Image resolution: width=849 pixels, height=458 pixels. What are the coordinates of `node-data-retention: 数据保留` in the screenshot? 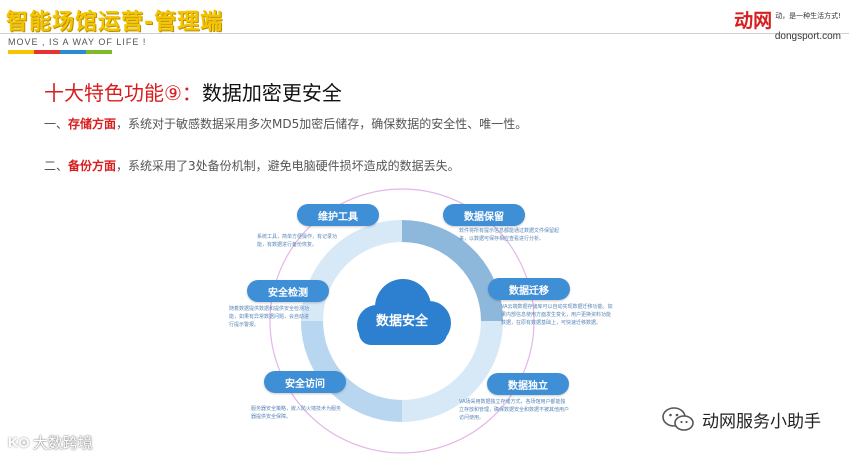 It's located at (484, 215).